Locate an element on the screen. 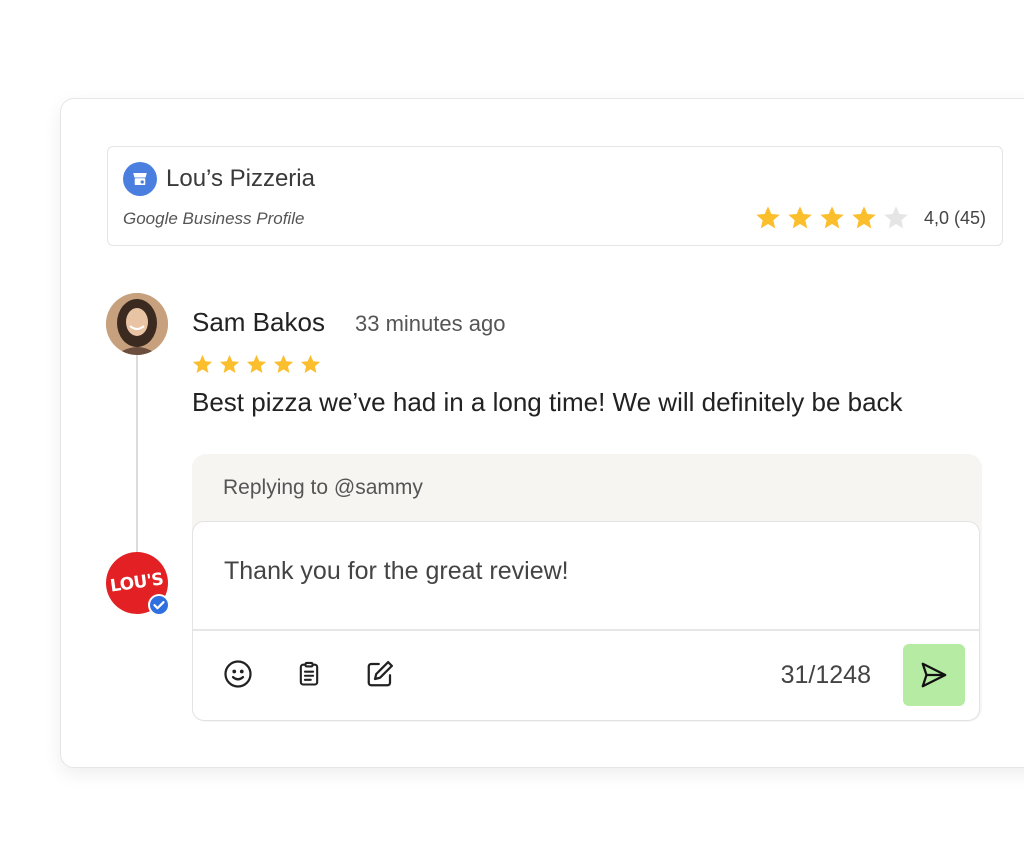 This screenshot has height=866, width=1024. divider is located at coordinates (586, 630).